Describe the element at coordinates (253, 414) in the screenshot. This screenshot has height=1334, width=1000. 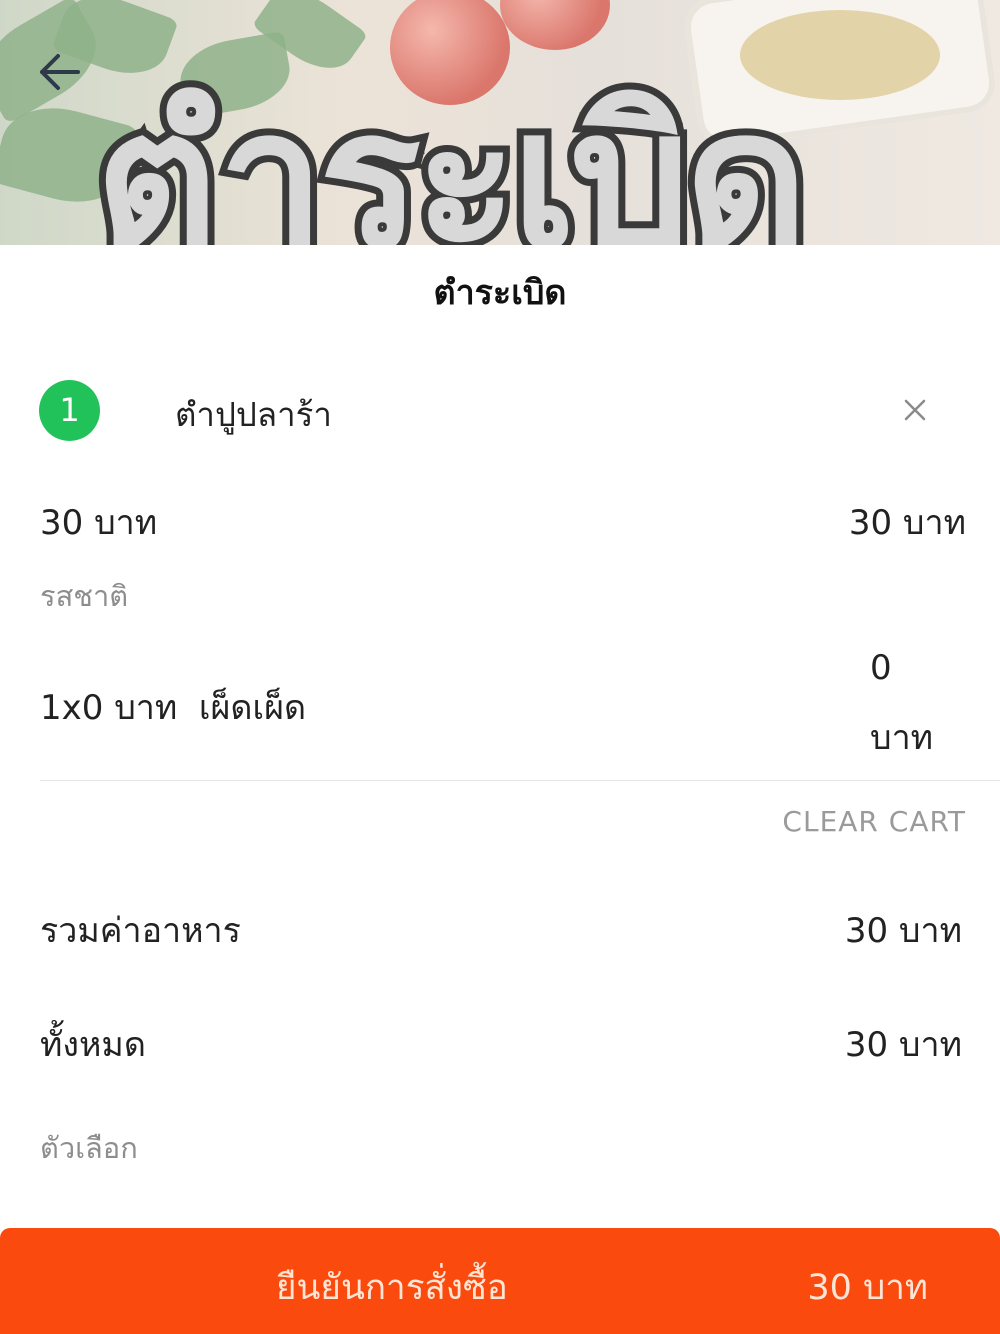
I see `item-name: ตำปูปลาร้า` at that location.